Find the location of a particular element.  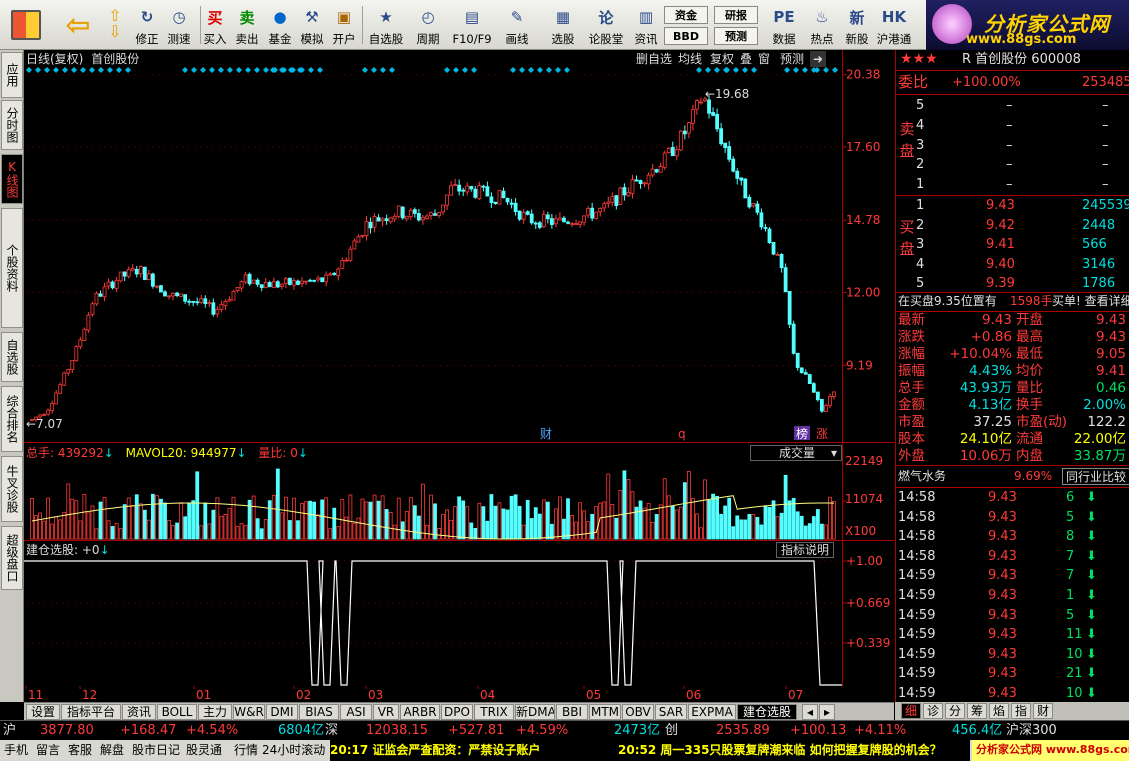

news-item-1: 20:17 证监会严查配资：严禁设子账户 is located at coordinates (435, 750).